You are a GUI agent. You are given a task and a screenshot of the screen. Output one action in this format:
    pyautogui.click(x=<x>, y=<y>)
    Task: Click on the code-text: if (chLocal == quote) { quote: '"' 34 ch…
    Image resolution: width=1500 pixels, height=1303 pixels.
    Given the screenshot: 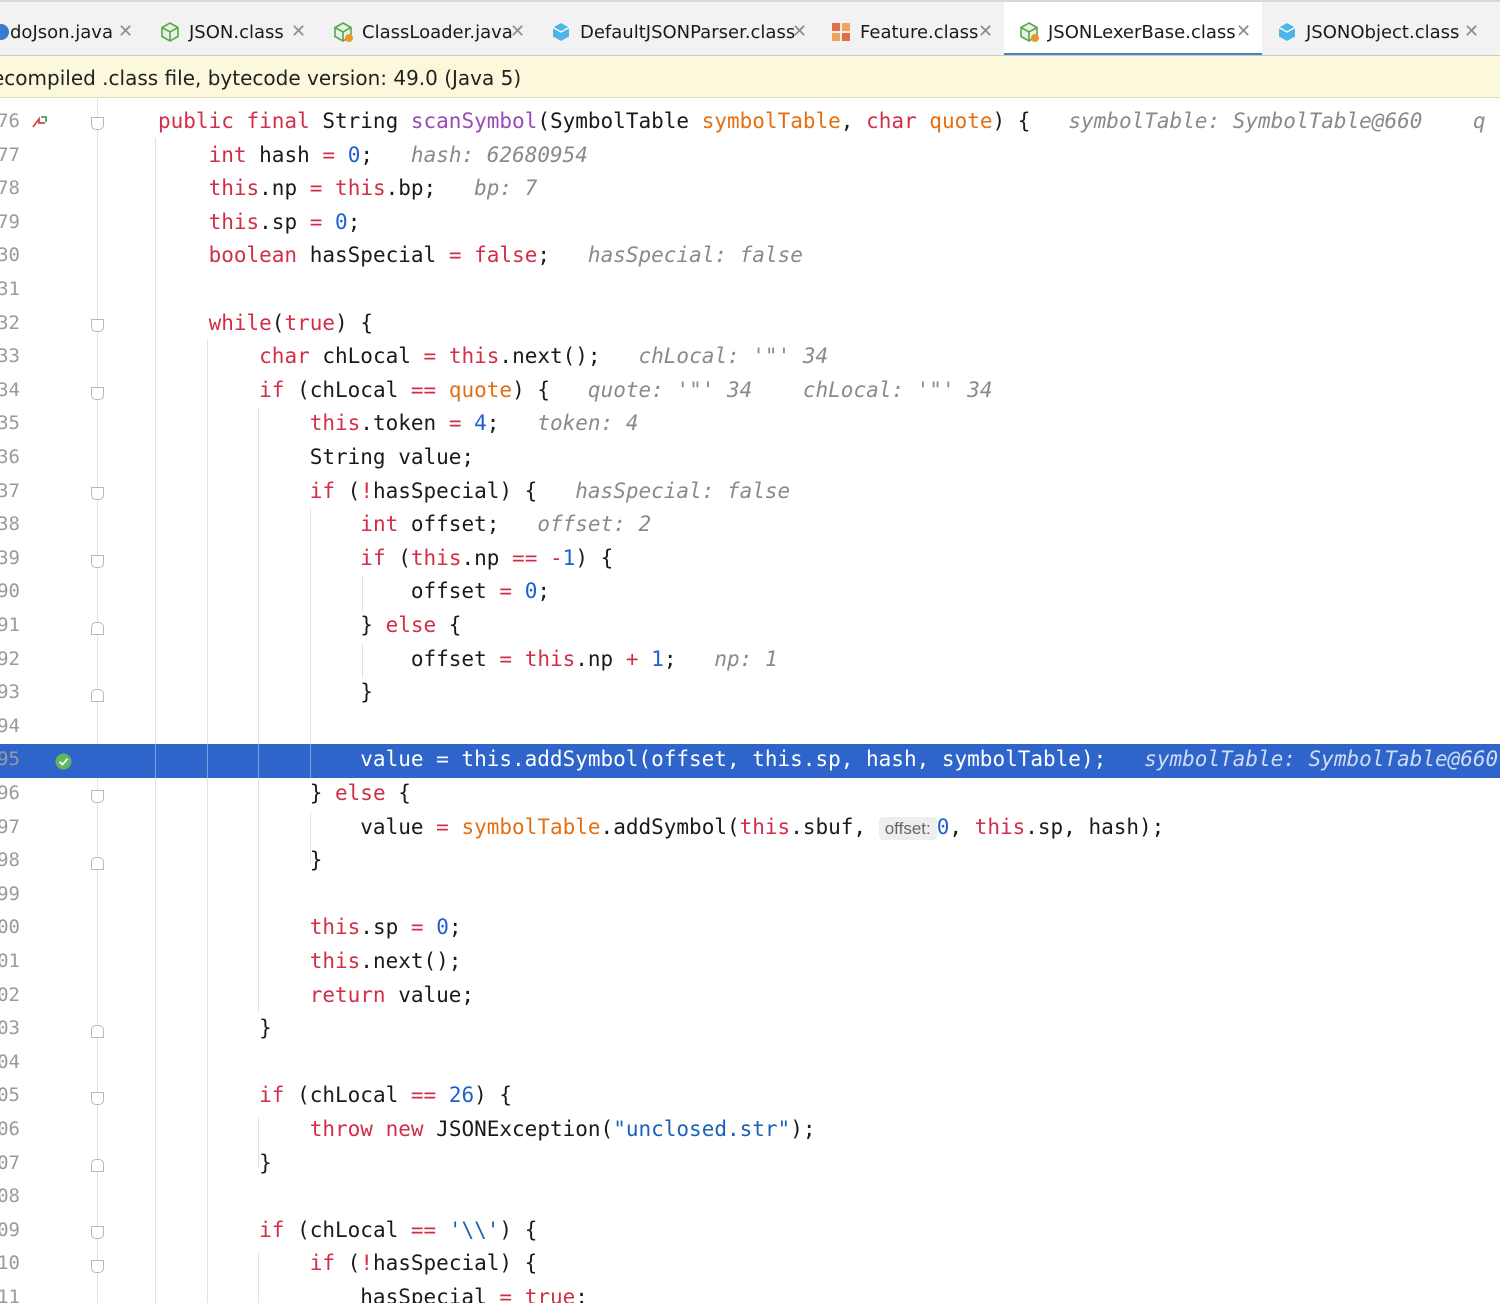 What is the action you would take?
    pyautogui.click(x=626, y=389)
    